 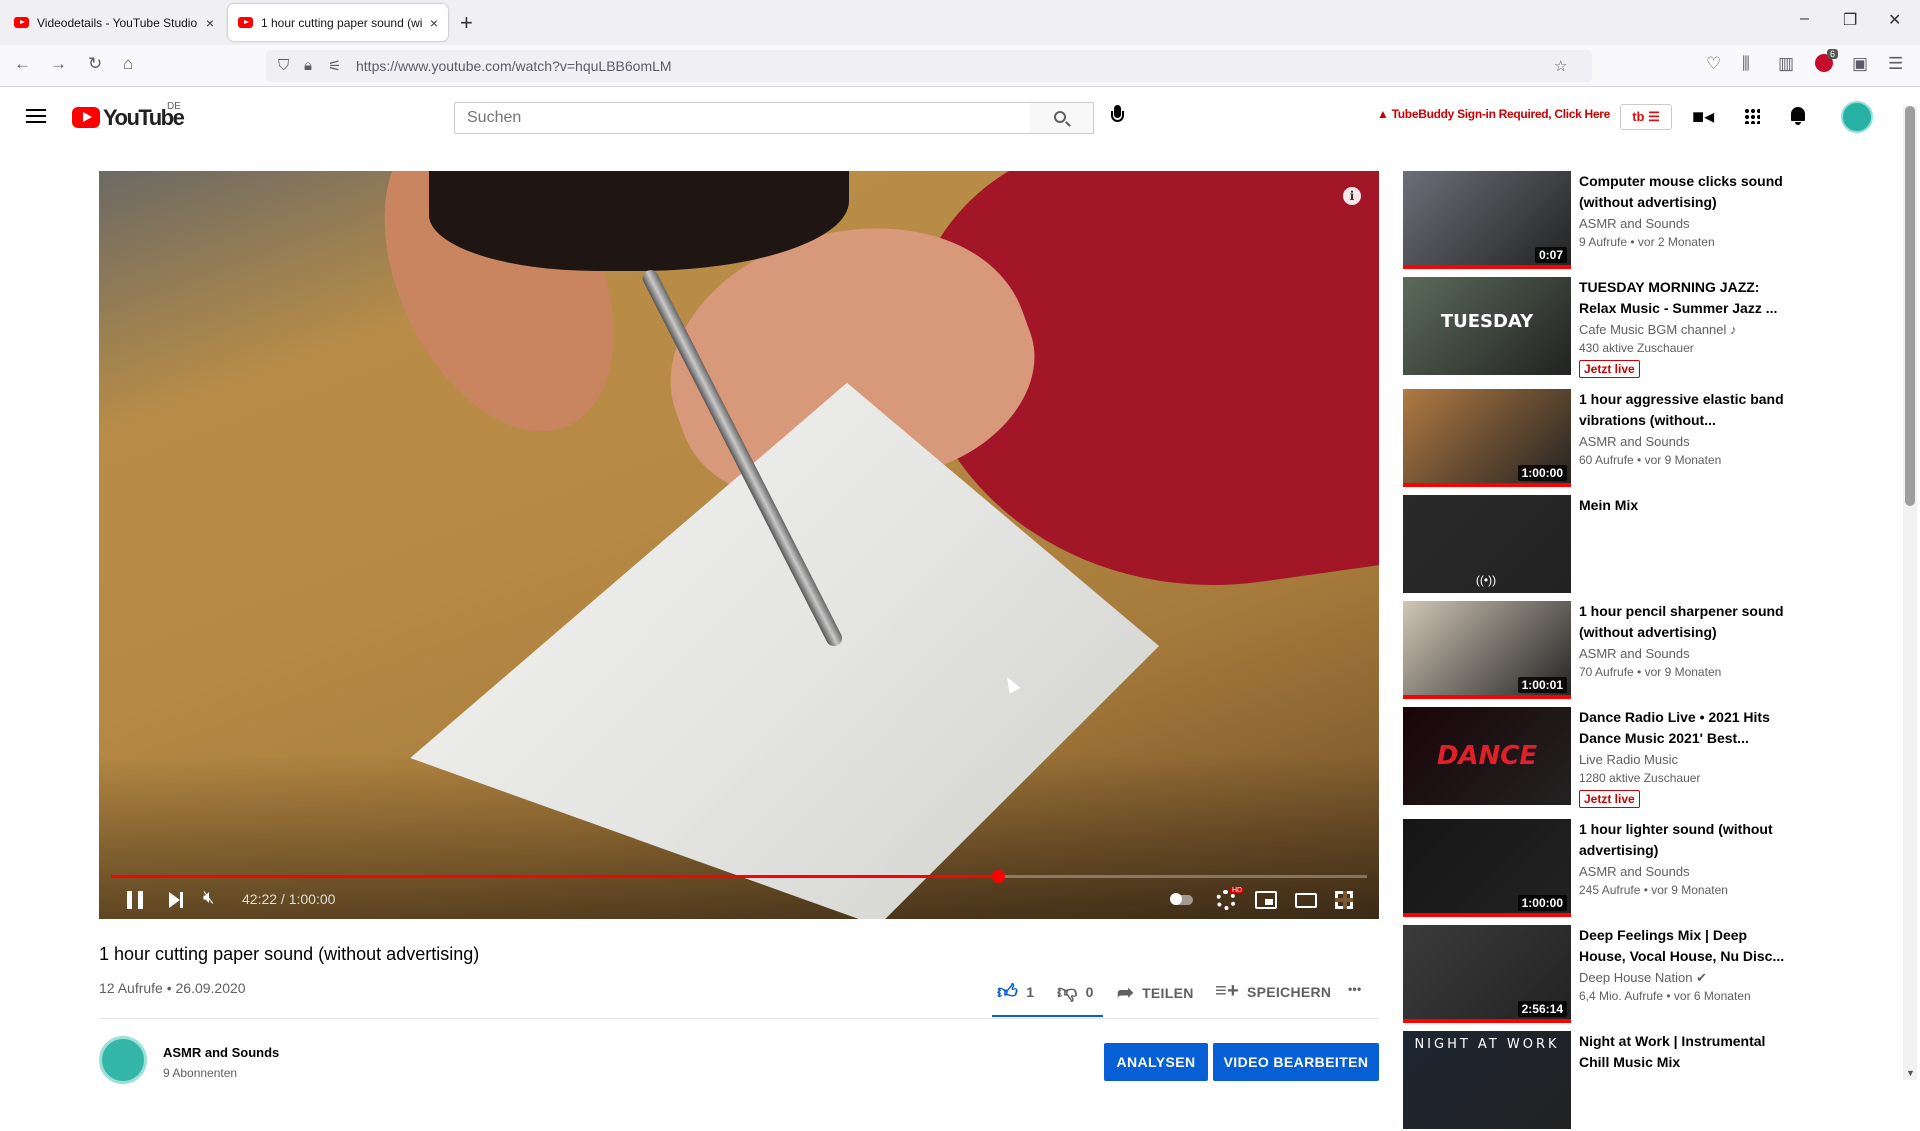 I want to click on video-thumbnail: 1:00:01, so click(x=1487, y=650).